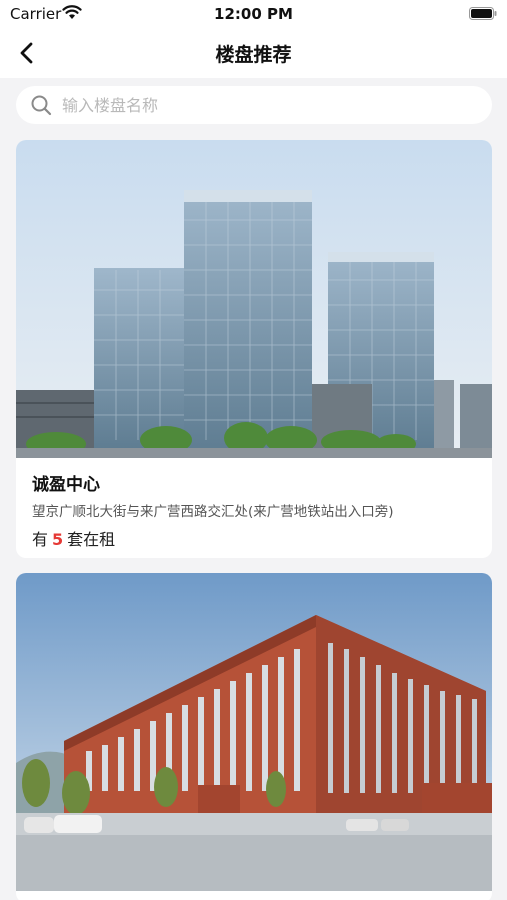 The width and height of the screenshot is (507, 900). I want to click on clock: 12:00 PM, so click(253, 14).